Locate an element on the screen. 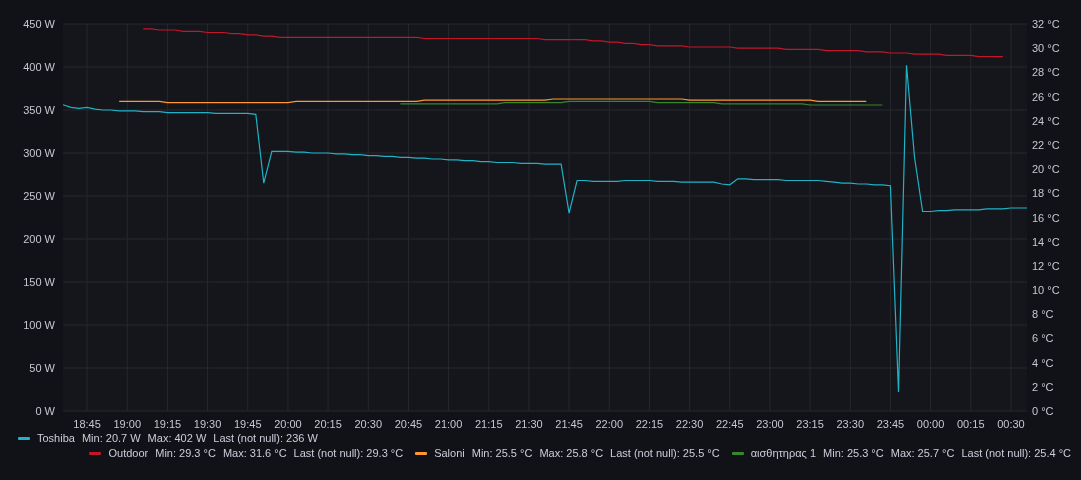  axis-label: 19:45 is located at coordinates (248, 424).